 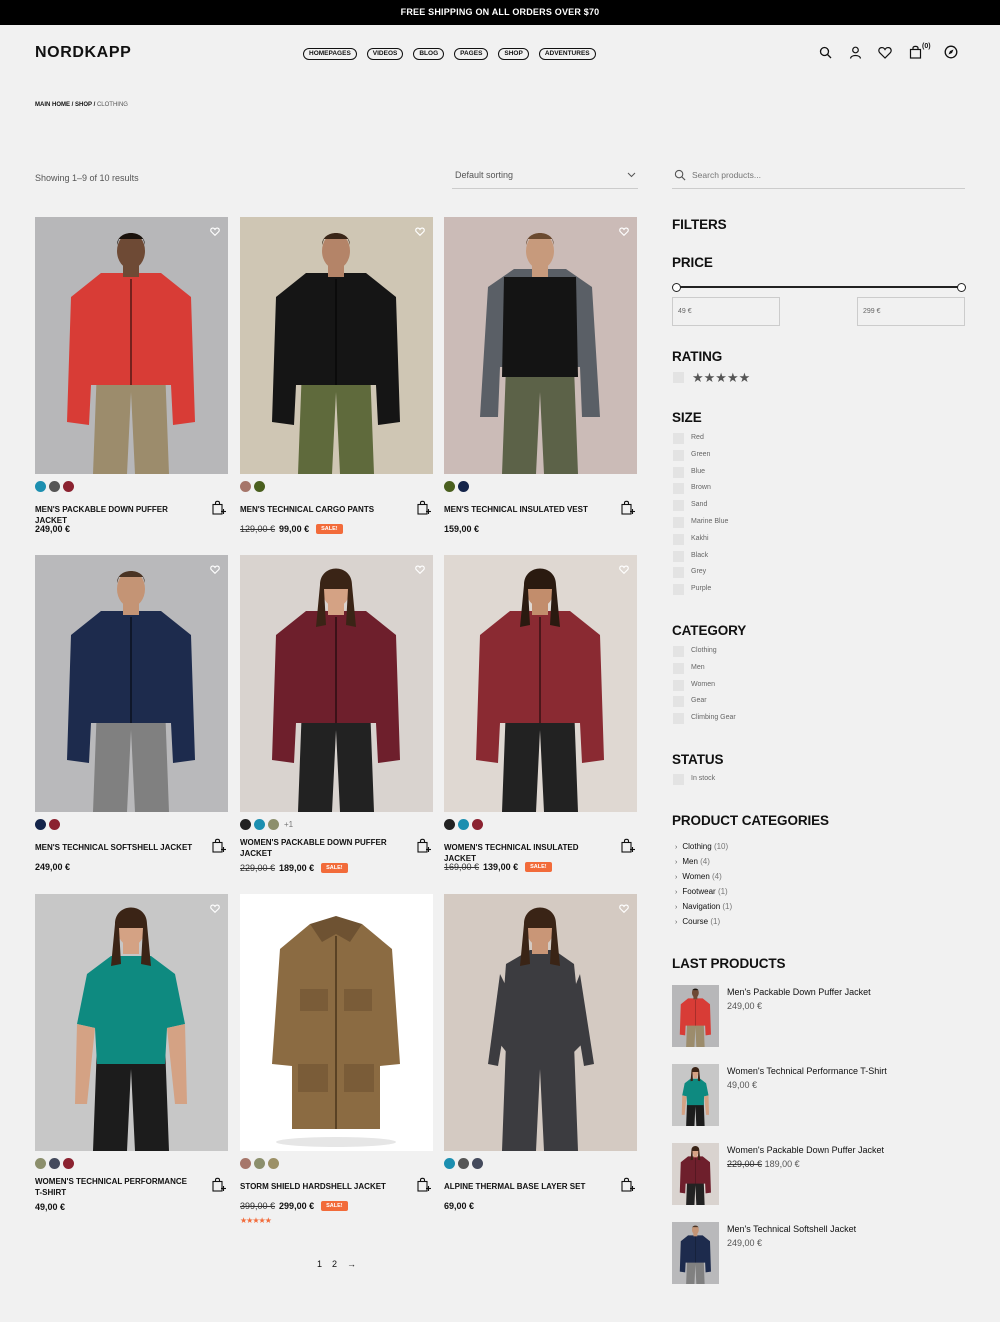 I want to click on product-category-link: › Women (4), so click(x=698, y=876).